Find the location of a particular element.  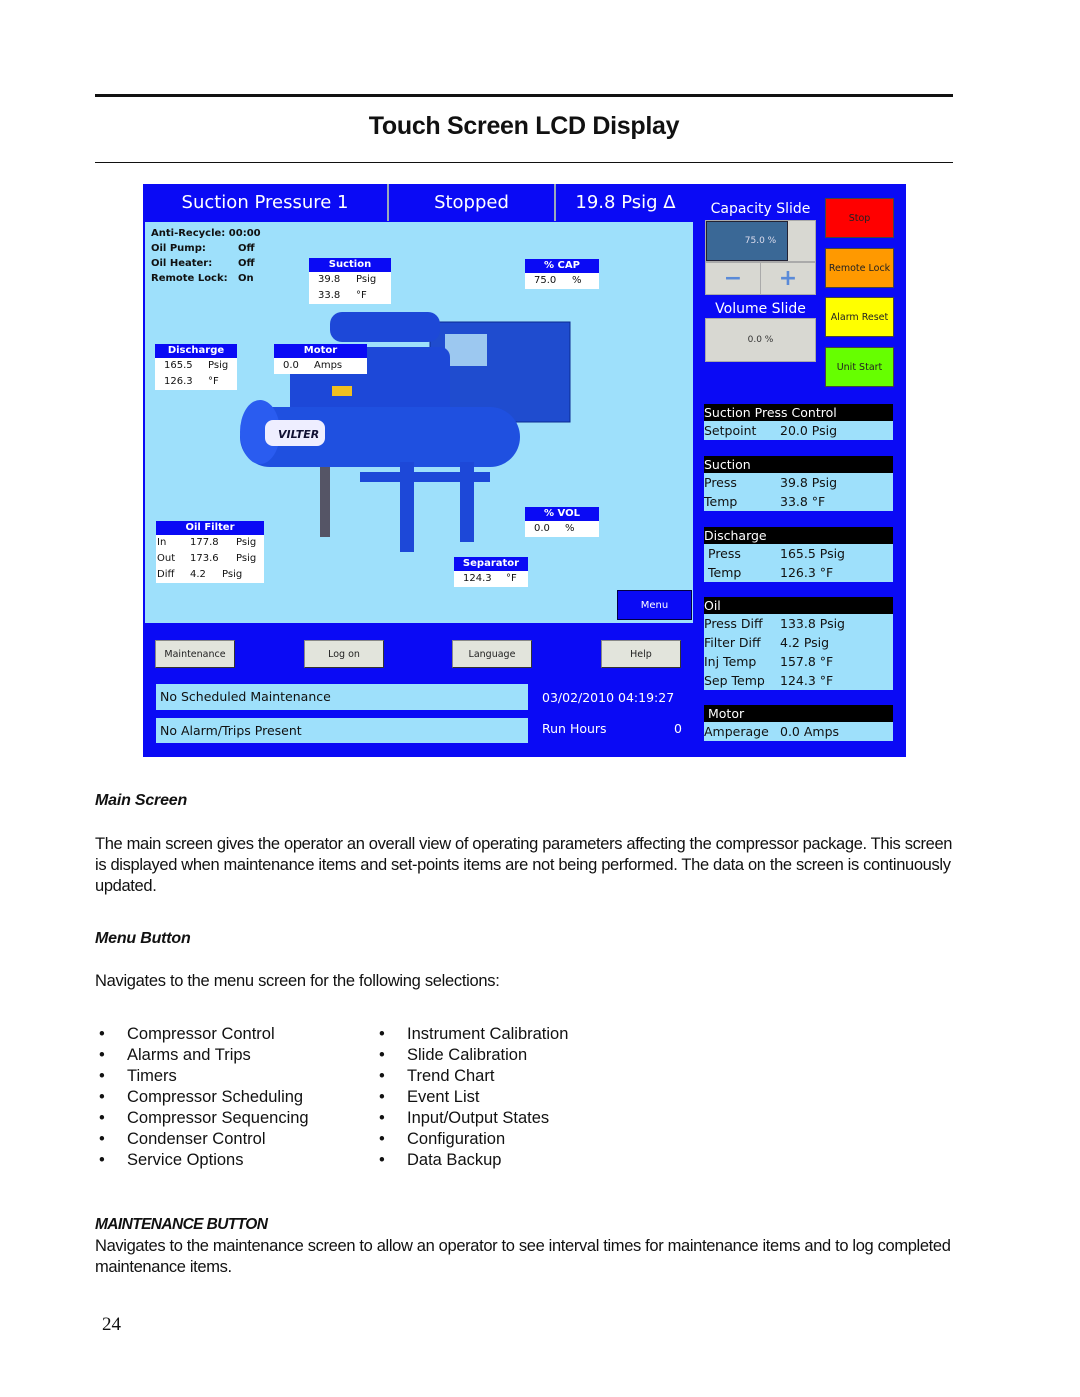

separator-box: Separator 124.3 °F is located at coordinates (491, 572).